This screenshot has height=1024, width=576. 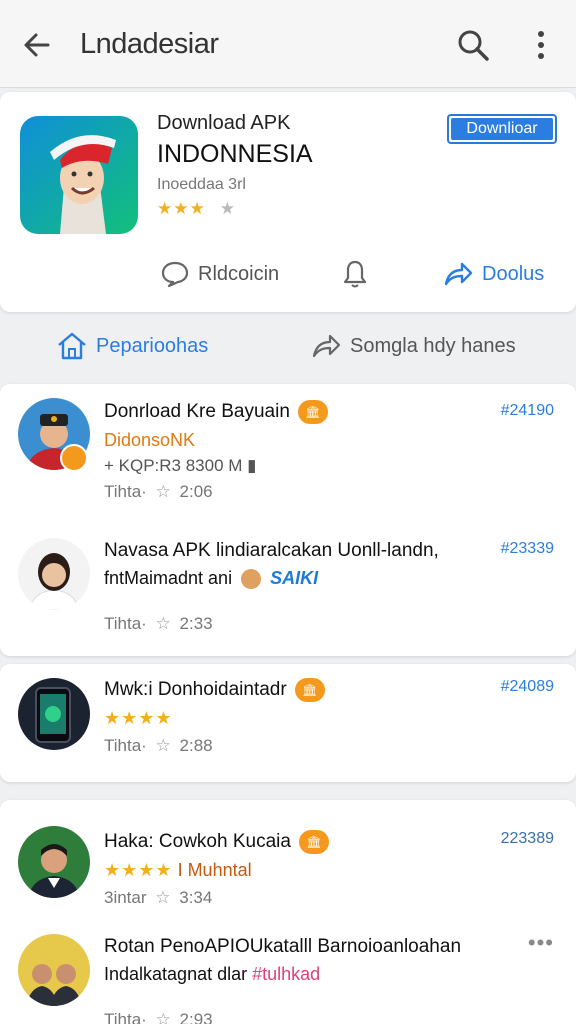 What do you see at coordinates (283, 946) in the screenshot?
I see `item-title: Rotan PenoAPIOUkatalll Barnoioanloahan` at bounding box center [283, 946].